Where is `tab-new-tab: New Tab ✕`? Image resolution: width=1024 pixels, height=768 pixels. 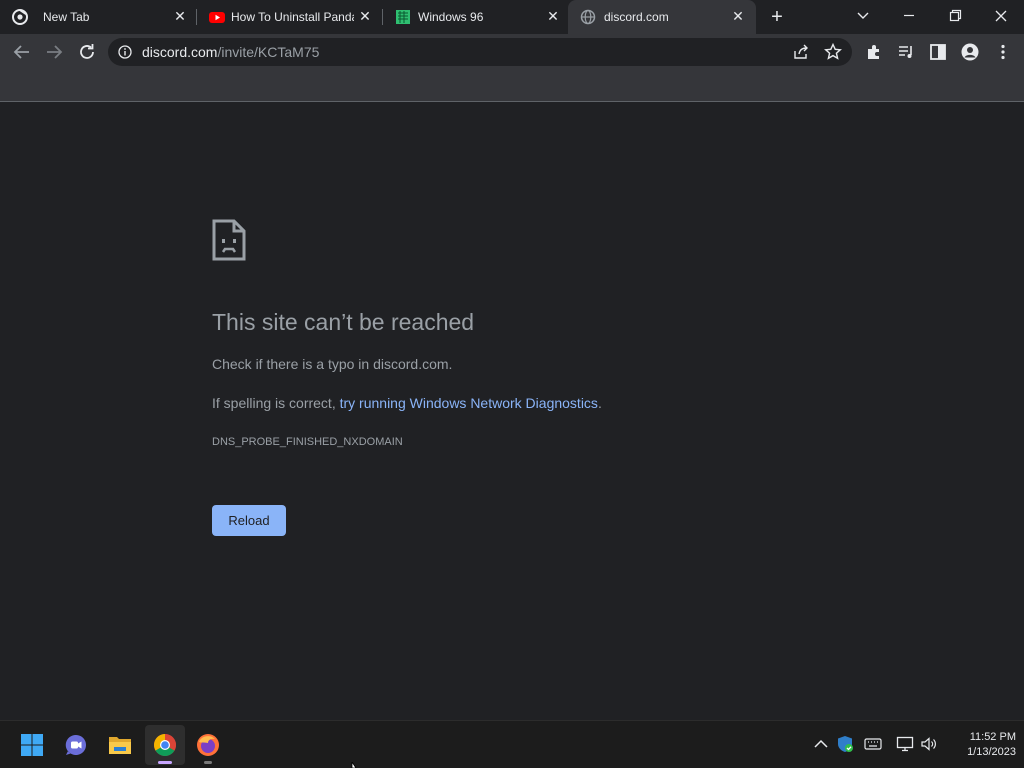 tab-new-tab: New Tab ✕ is located at coordinates (98, 17).